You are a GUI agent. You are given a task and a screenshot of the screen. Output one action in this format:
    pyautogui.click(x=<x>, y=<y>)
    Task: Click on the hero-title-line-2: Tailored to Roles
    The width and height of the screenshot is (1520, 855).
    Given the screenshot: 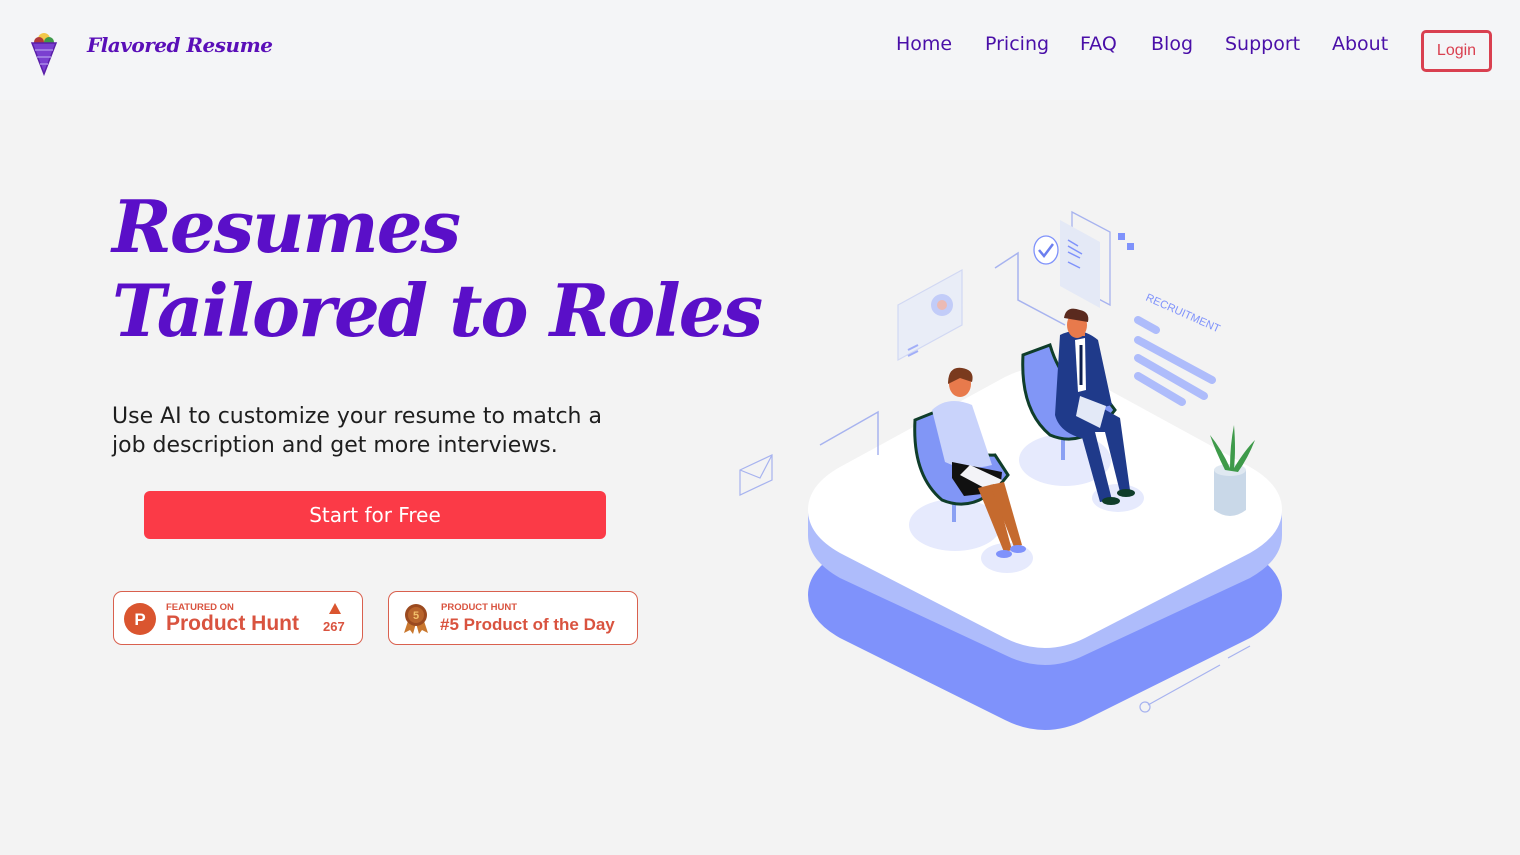 What is the action you would take?
    pyautogui.click(x=437, y=310)
    